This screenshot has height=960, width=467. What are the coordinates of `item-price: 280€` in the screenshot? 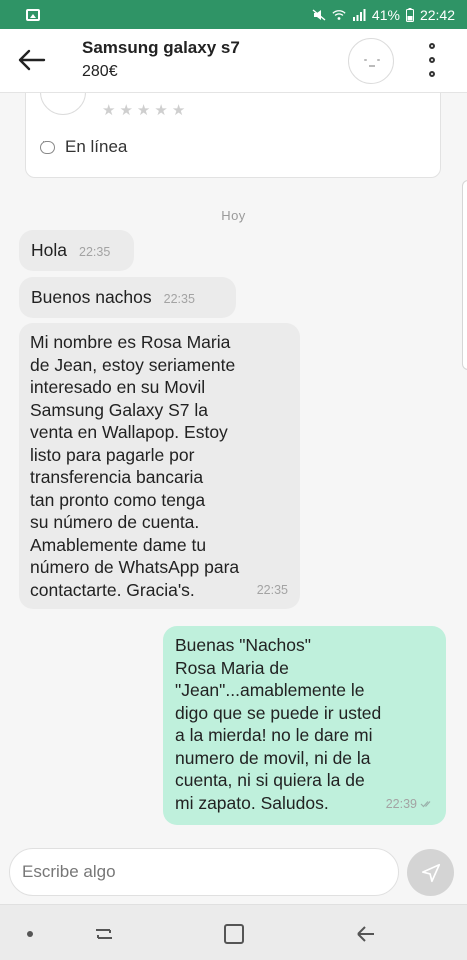 It's located at (100, 71).